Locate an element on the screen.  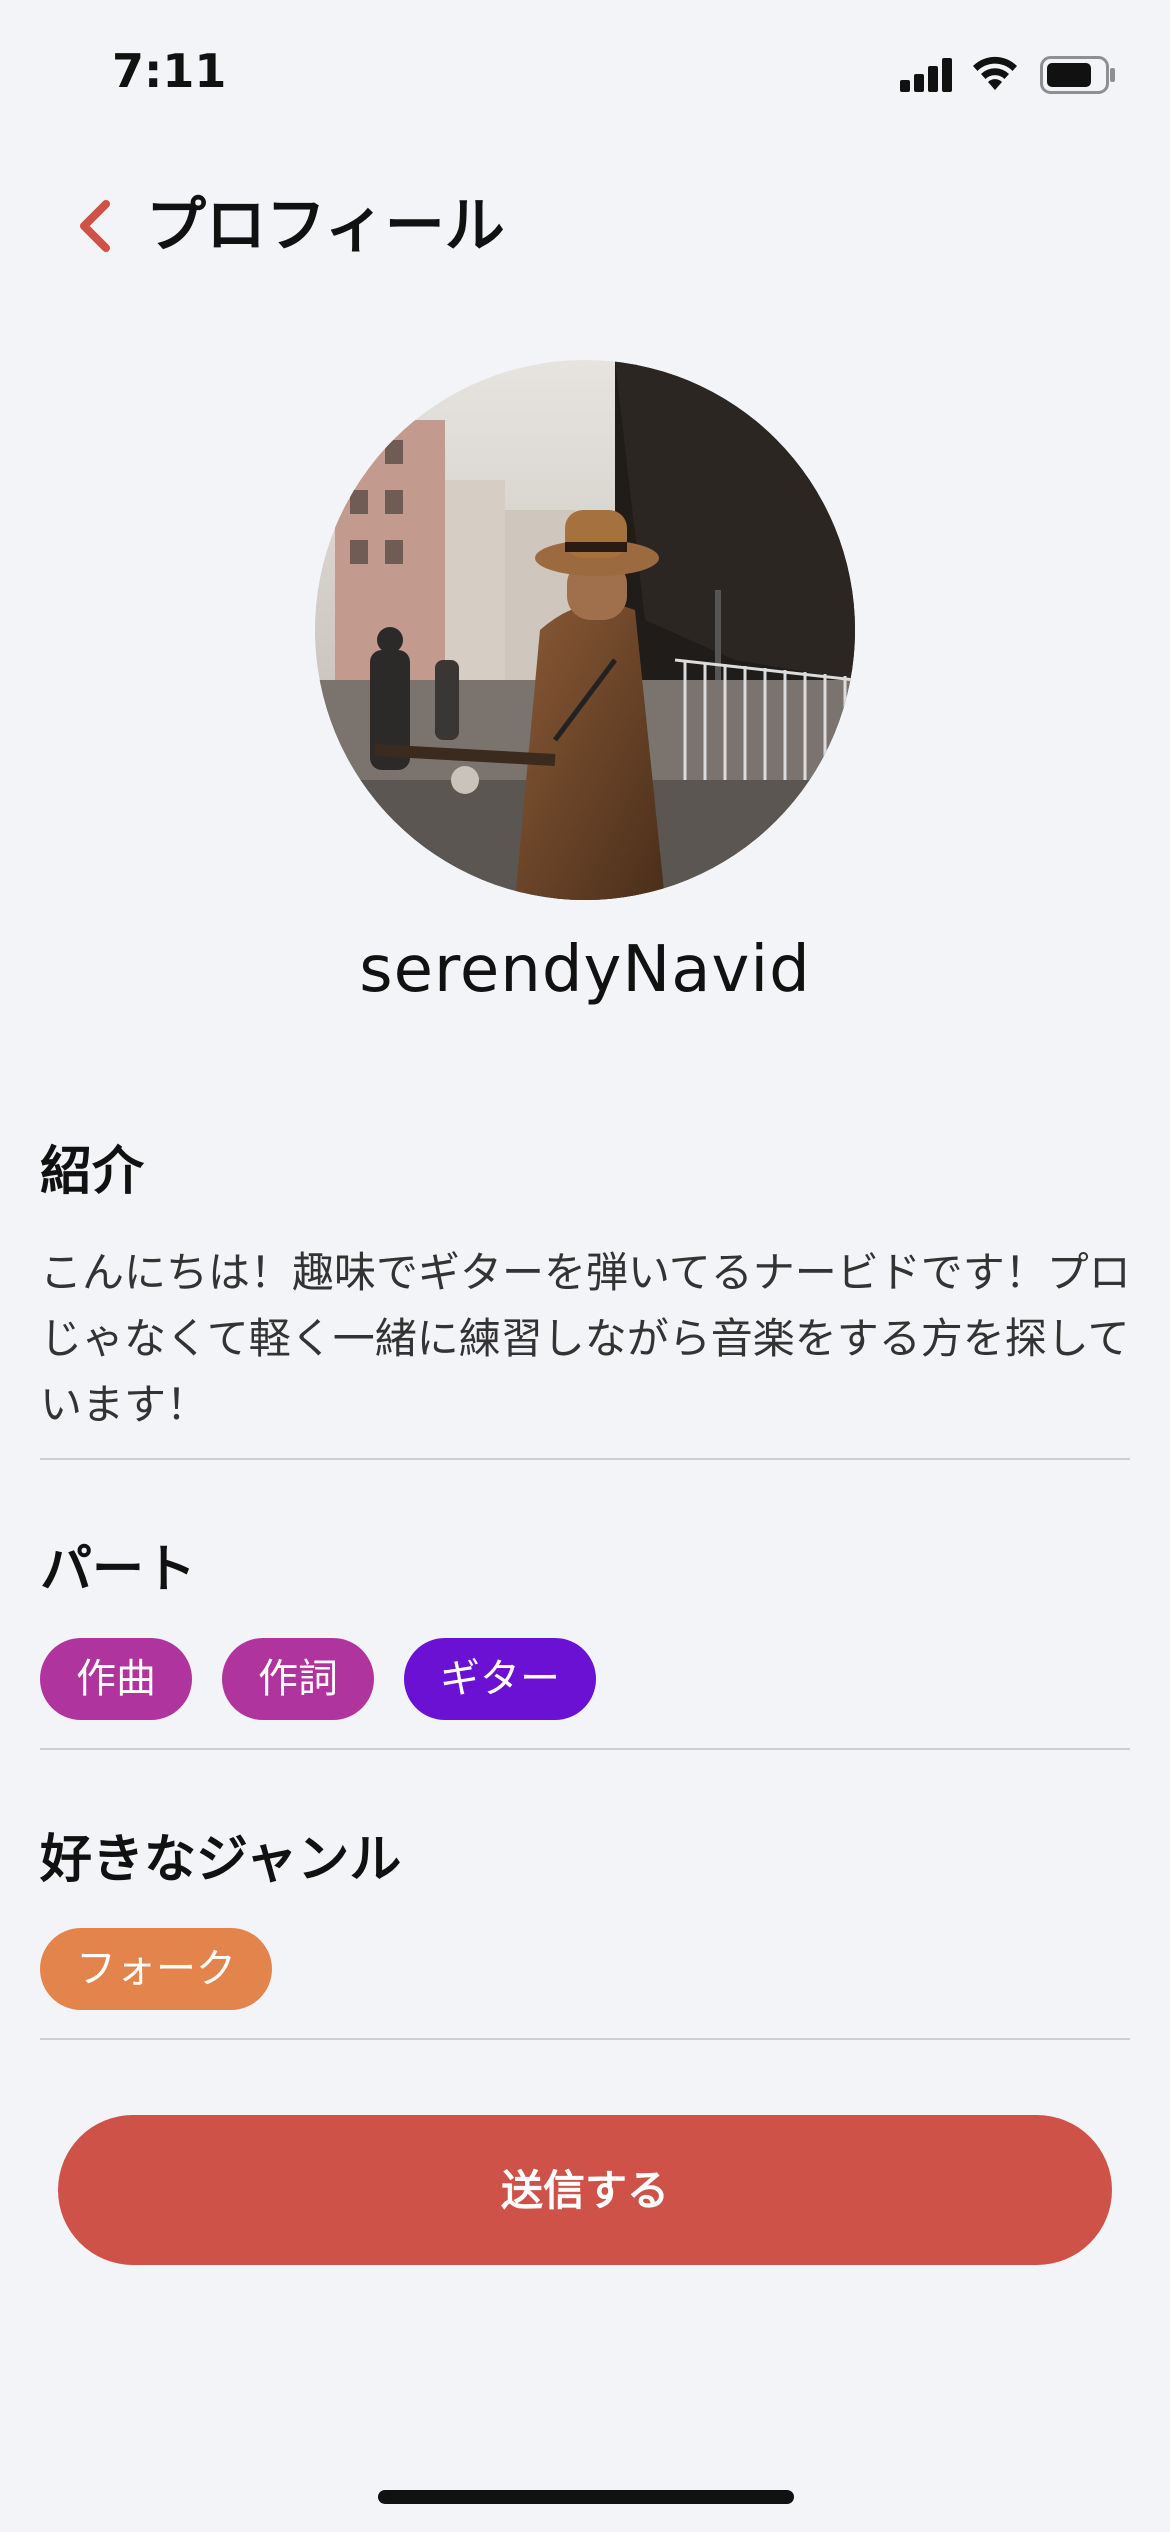
genre-chips: フォーク is located at coordinates (156, 1969).